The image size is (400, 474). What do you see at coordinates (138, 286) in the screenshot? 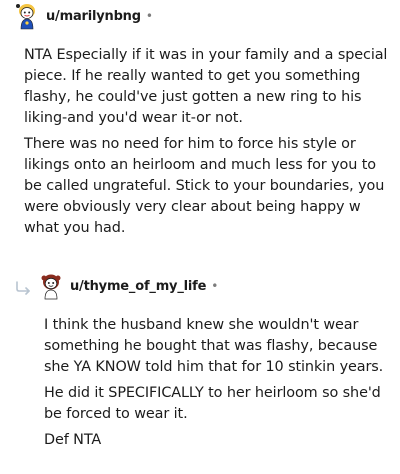
I see `username-link: u/thyme_of_my_life` at bounding box center [138, 286].